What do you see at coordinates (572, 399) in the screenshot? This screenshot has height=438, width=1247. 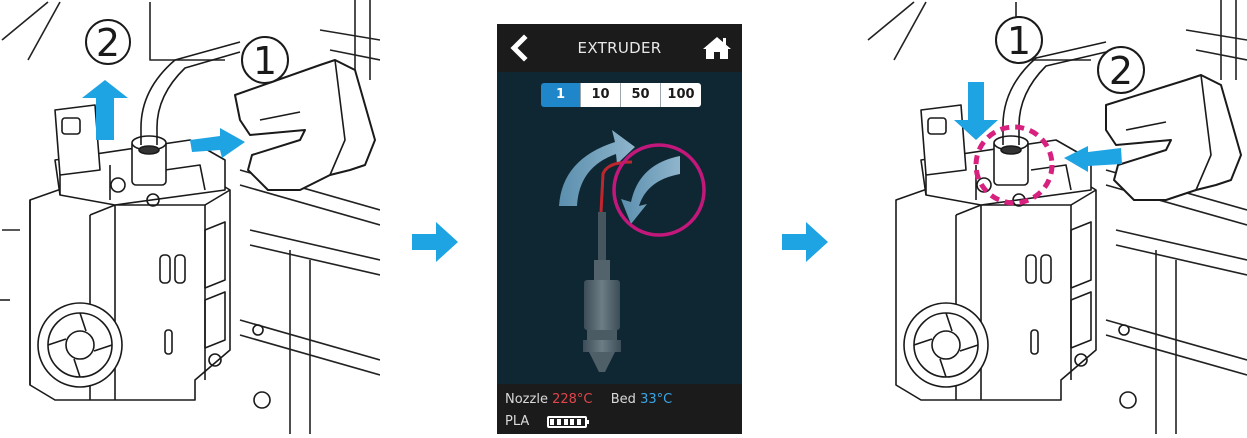 I see `nozzle-temperature: 228°C` at bounding box center [572, 399].